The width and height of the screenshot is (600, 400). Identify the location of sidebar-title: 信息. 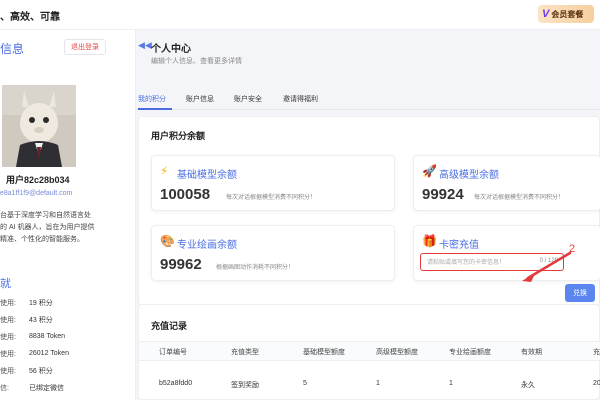
(12, 49).